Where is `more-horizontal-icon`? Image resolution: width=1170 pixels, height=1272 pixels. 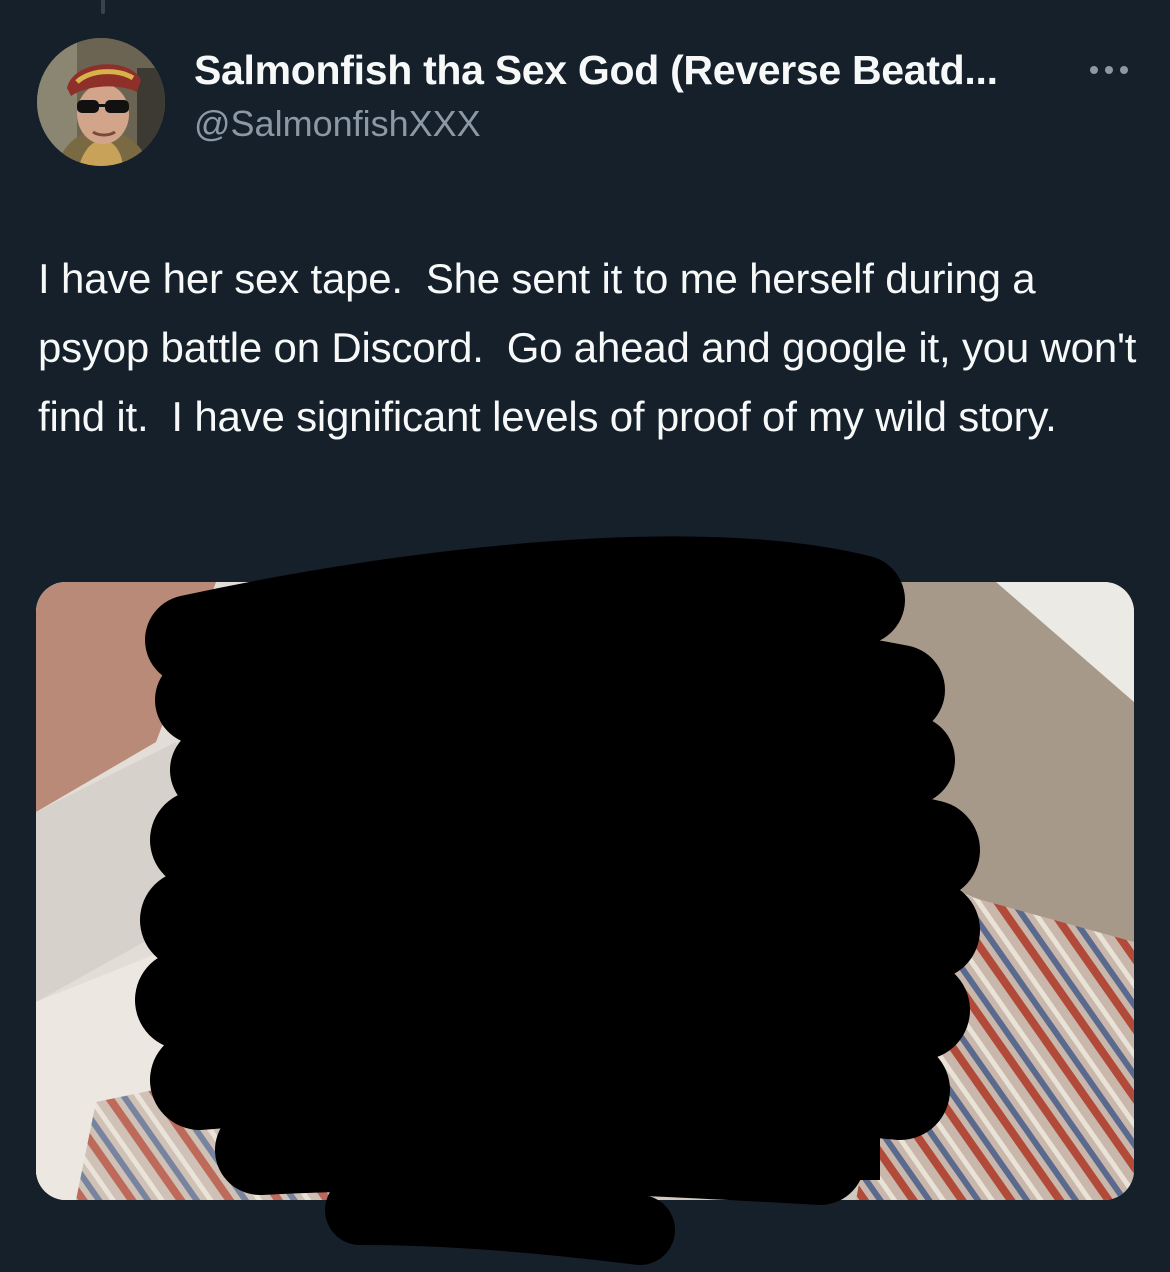 more-horizontal-icon is located at coordinates (1109, 70).